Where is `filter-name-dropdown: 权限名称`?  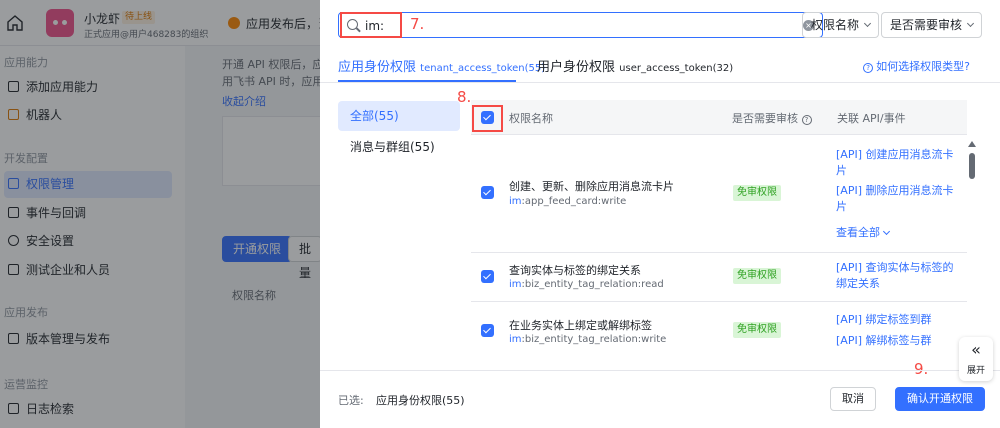 filter-name-dropdown: 权限名称 is located at coordinates (841, 25).